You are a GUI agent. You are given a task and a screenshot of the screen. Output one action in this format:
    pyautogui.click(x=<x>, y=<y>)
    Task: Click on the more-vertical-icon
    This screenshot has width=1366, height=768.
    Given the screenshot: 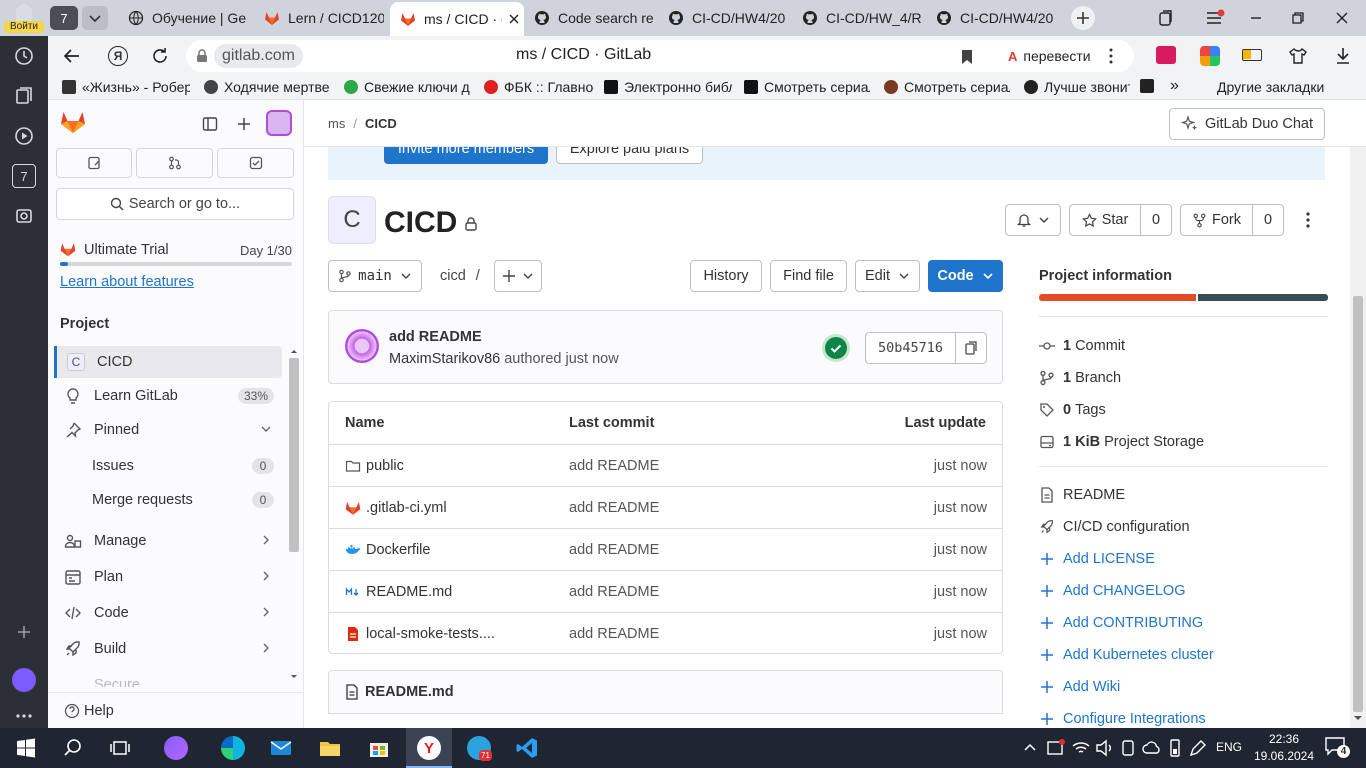 What is the action you would take?
    pyautogui.click(x=1111, y=56)
    